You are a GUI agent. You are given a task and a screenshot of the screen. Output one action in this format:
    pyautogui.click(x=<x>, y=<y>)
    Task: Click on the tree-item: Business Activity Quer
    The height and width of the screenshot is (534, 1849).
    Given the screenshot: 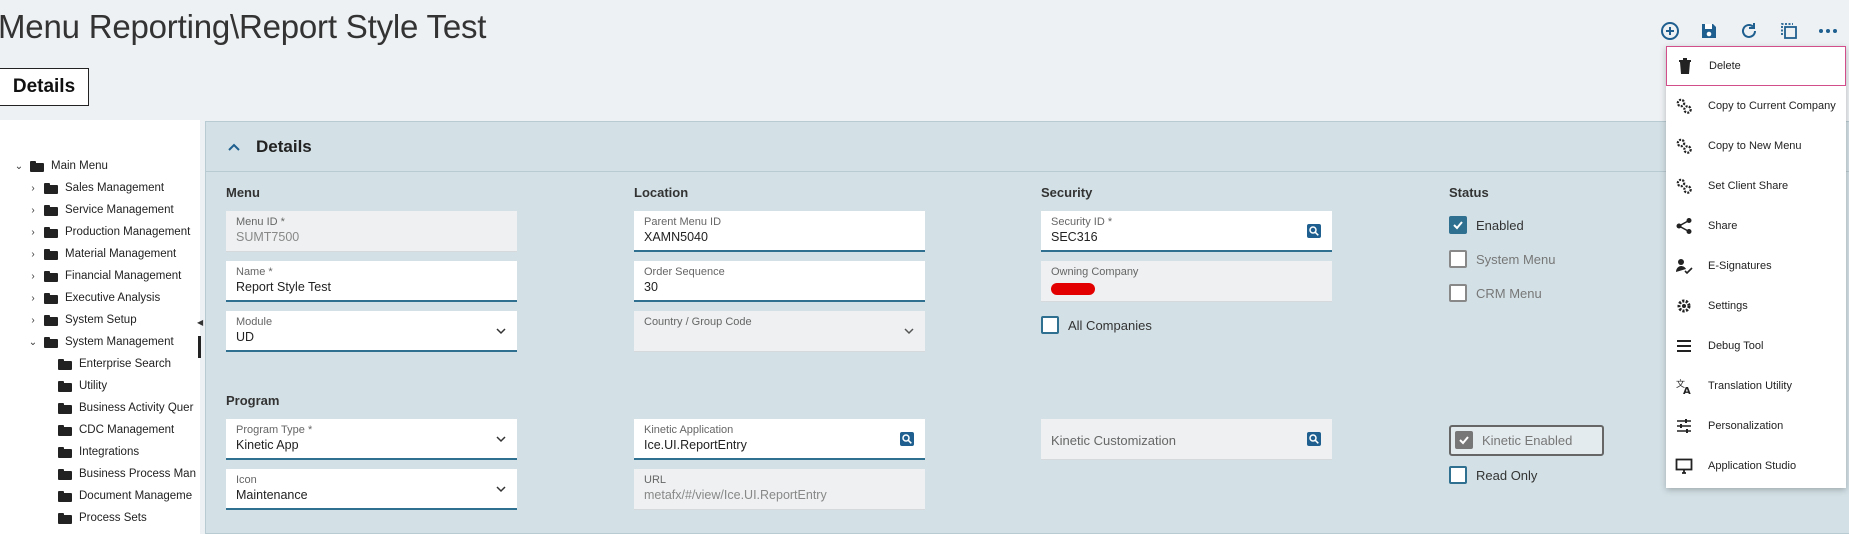 What is the action you would take?
    pyautogui.click(x=116, y=408)
    